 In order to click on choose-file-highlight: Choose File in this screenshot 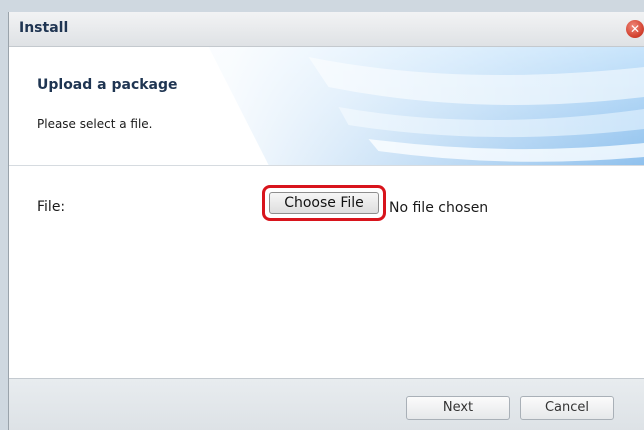, I will do `click(324, 203)`.